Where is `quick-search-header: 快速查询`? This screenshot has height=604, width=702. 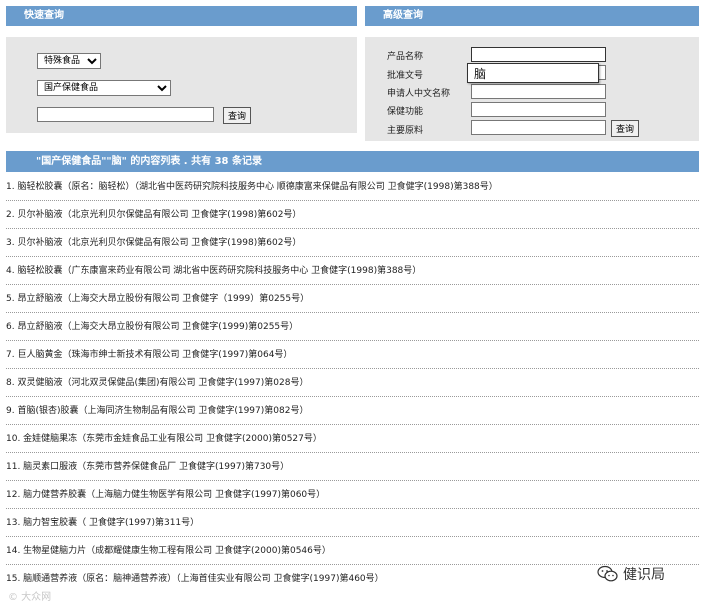 quick-search-header: 快速查询 is located at coordinates (181, 16).